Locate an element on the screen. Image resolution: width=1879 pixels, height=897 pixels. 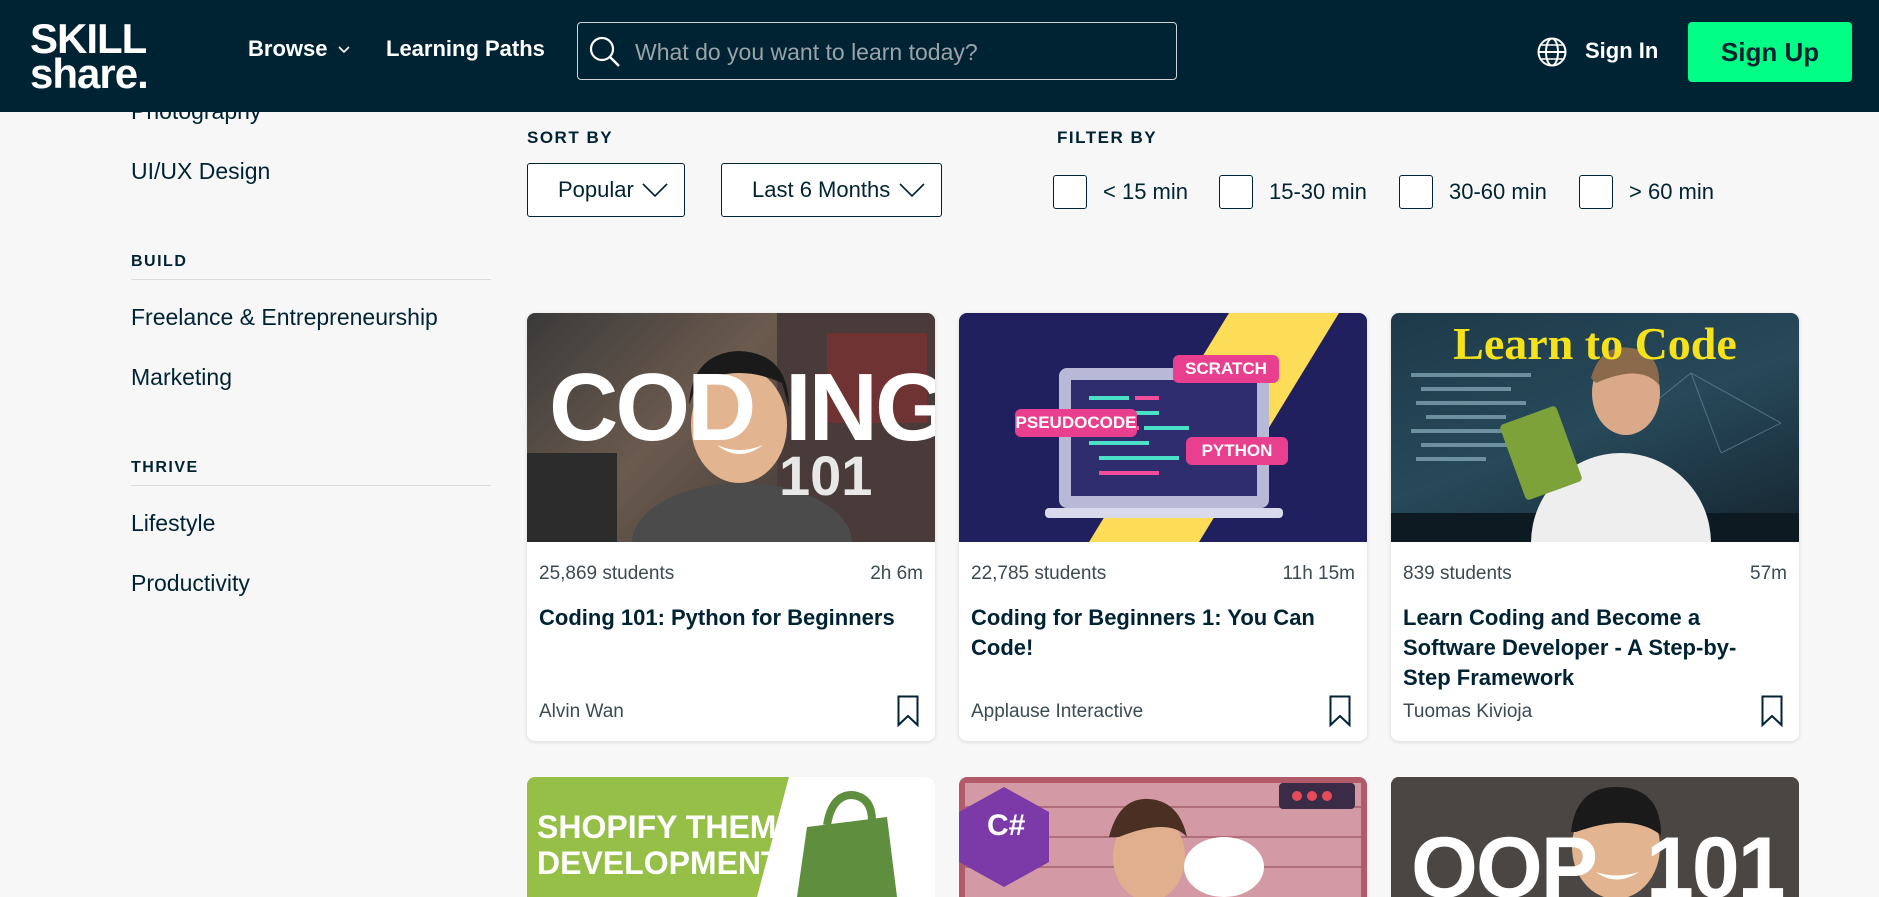
course-thumbnail: SCRATCH PSEUDOCODE PYTHON is located at coordinates (1163, 427).